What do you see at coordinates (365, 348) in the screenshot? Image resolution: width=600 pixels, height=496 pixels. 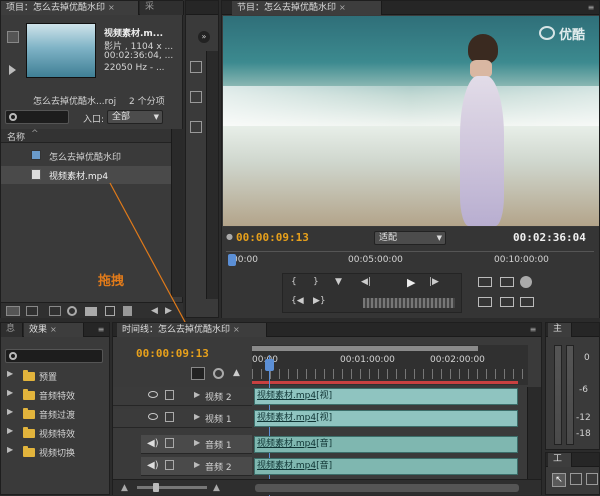 I see `work-area-bar` at bounding box center [365, 348].